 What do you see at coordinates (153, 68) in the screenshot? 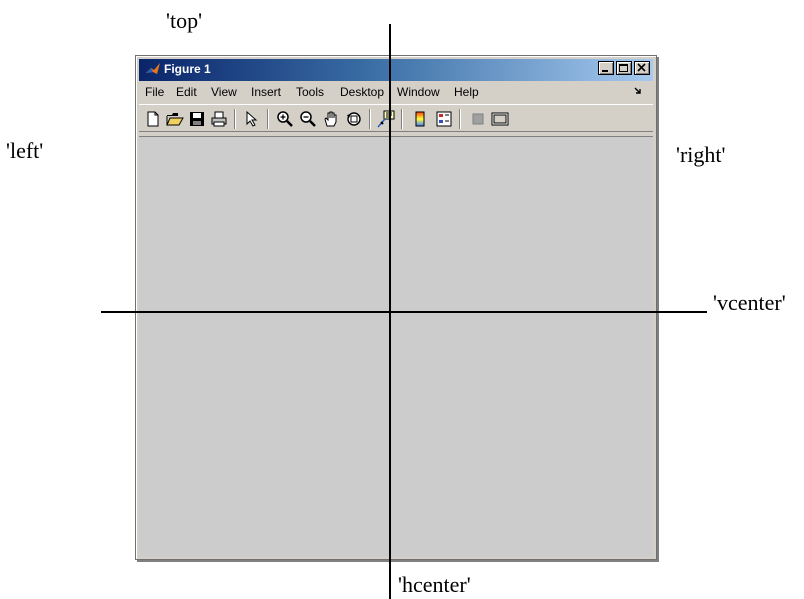
I see `matlab-logo-icon` at bounding box center [153, 68].